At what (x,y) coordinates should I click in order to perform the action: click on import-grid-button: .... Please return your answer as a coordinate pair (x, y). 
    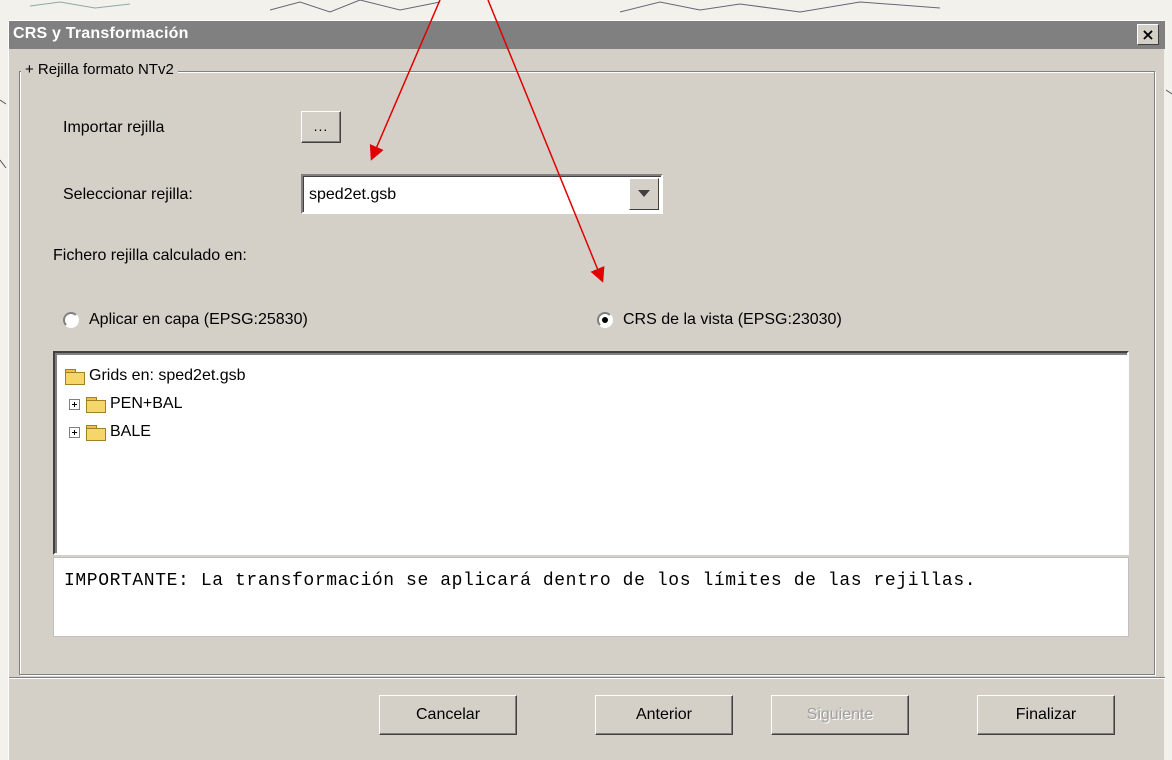
    Looking at the image, I should click on (321, 127).